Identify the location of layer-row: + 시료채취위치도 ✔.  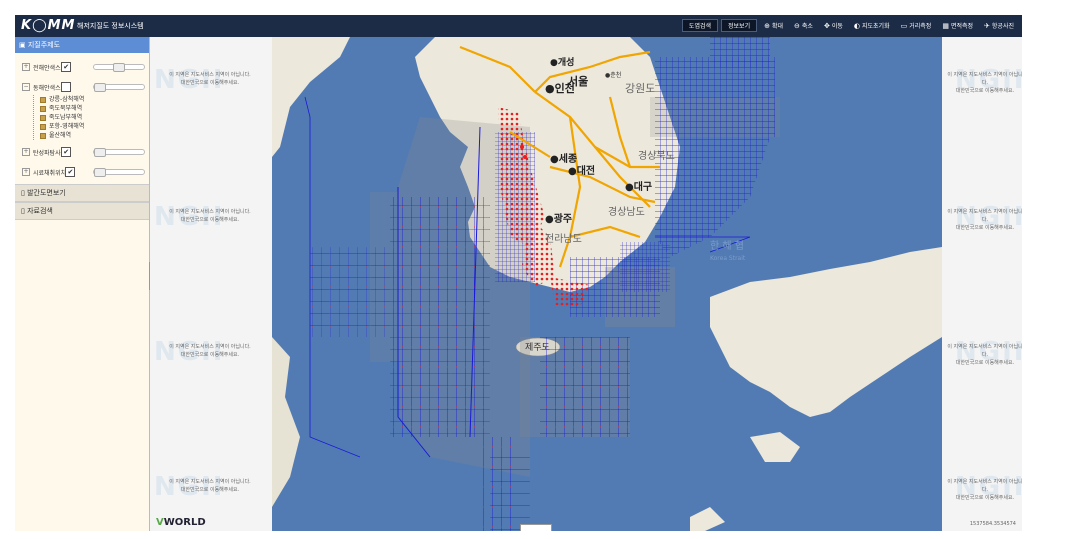
(82, 172).